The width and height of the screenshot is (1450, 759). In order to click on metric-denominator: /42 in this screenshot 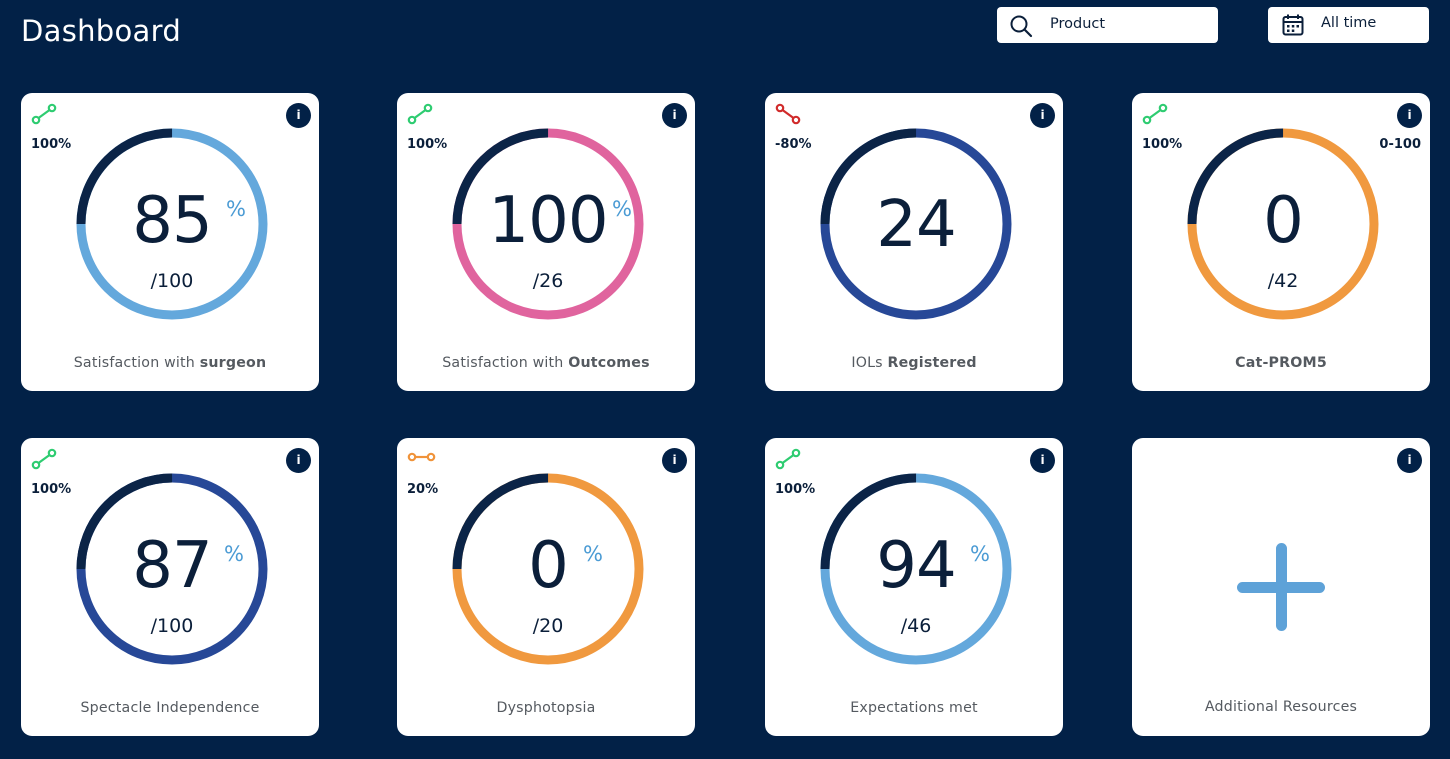, I will do `click(1283, 281)`.